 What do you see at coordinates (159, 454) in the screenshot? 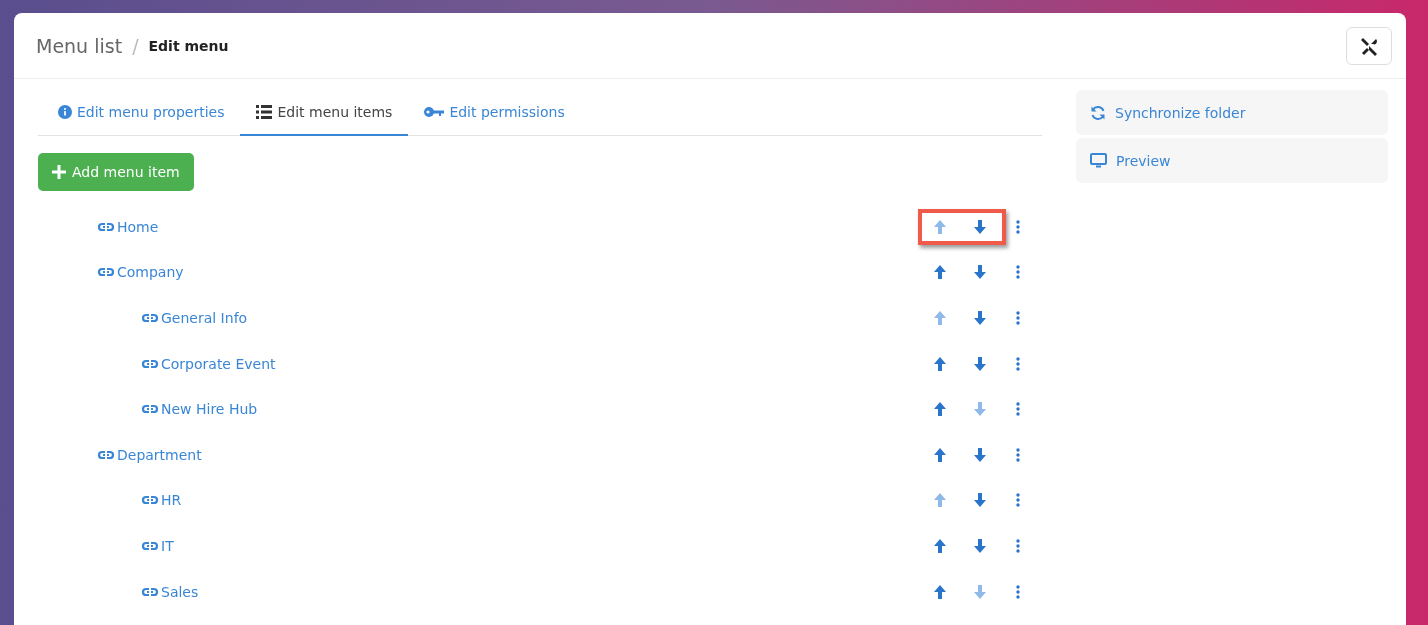
I see `menu-item-label: Department` at bounding box center [159, 454].